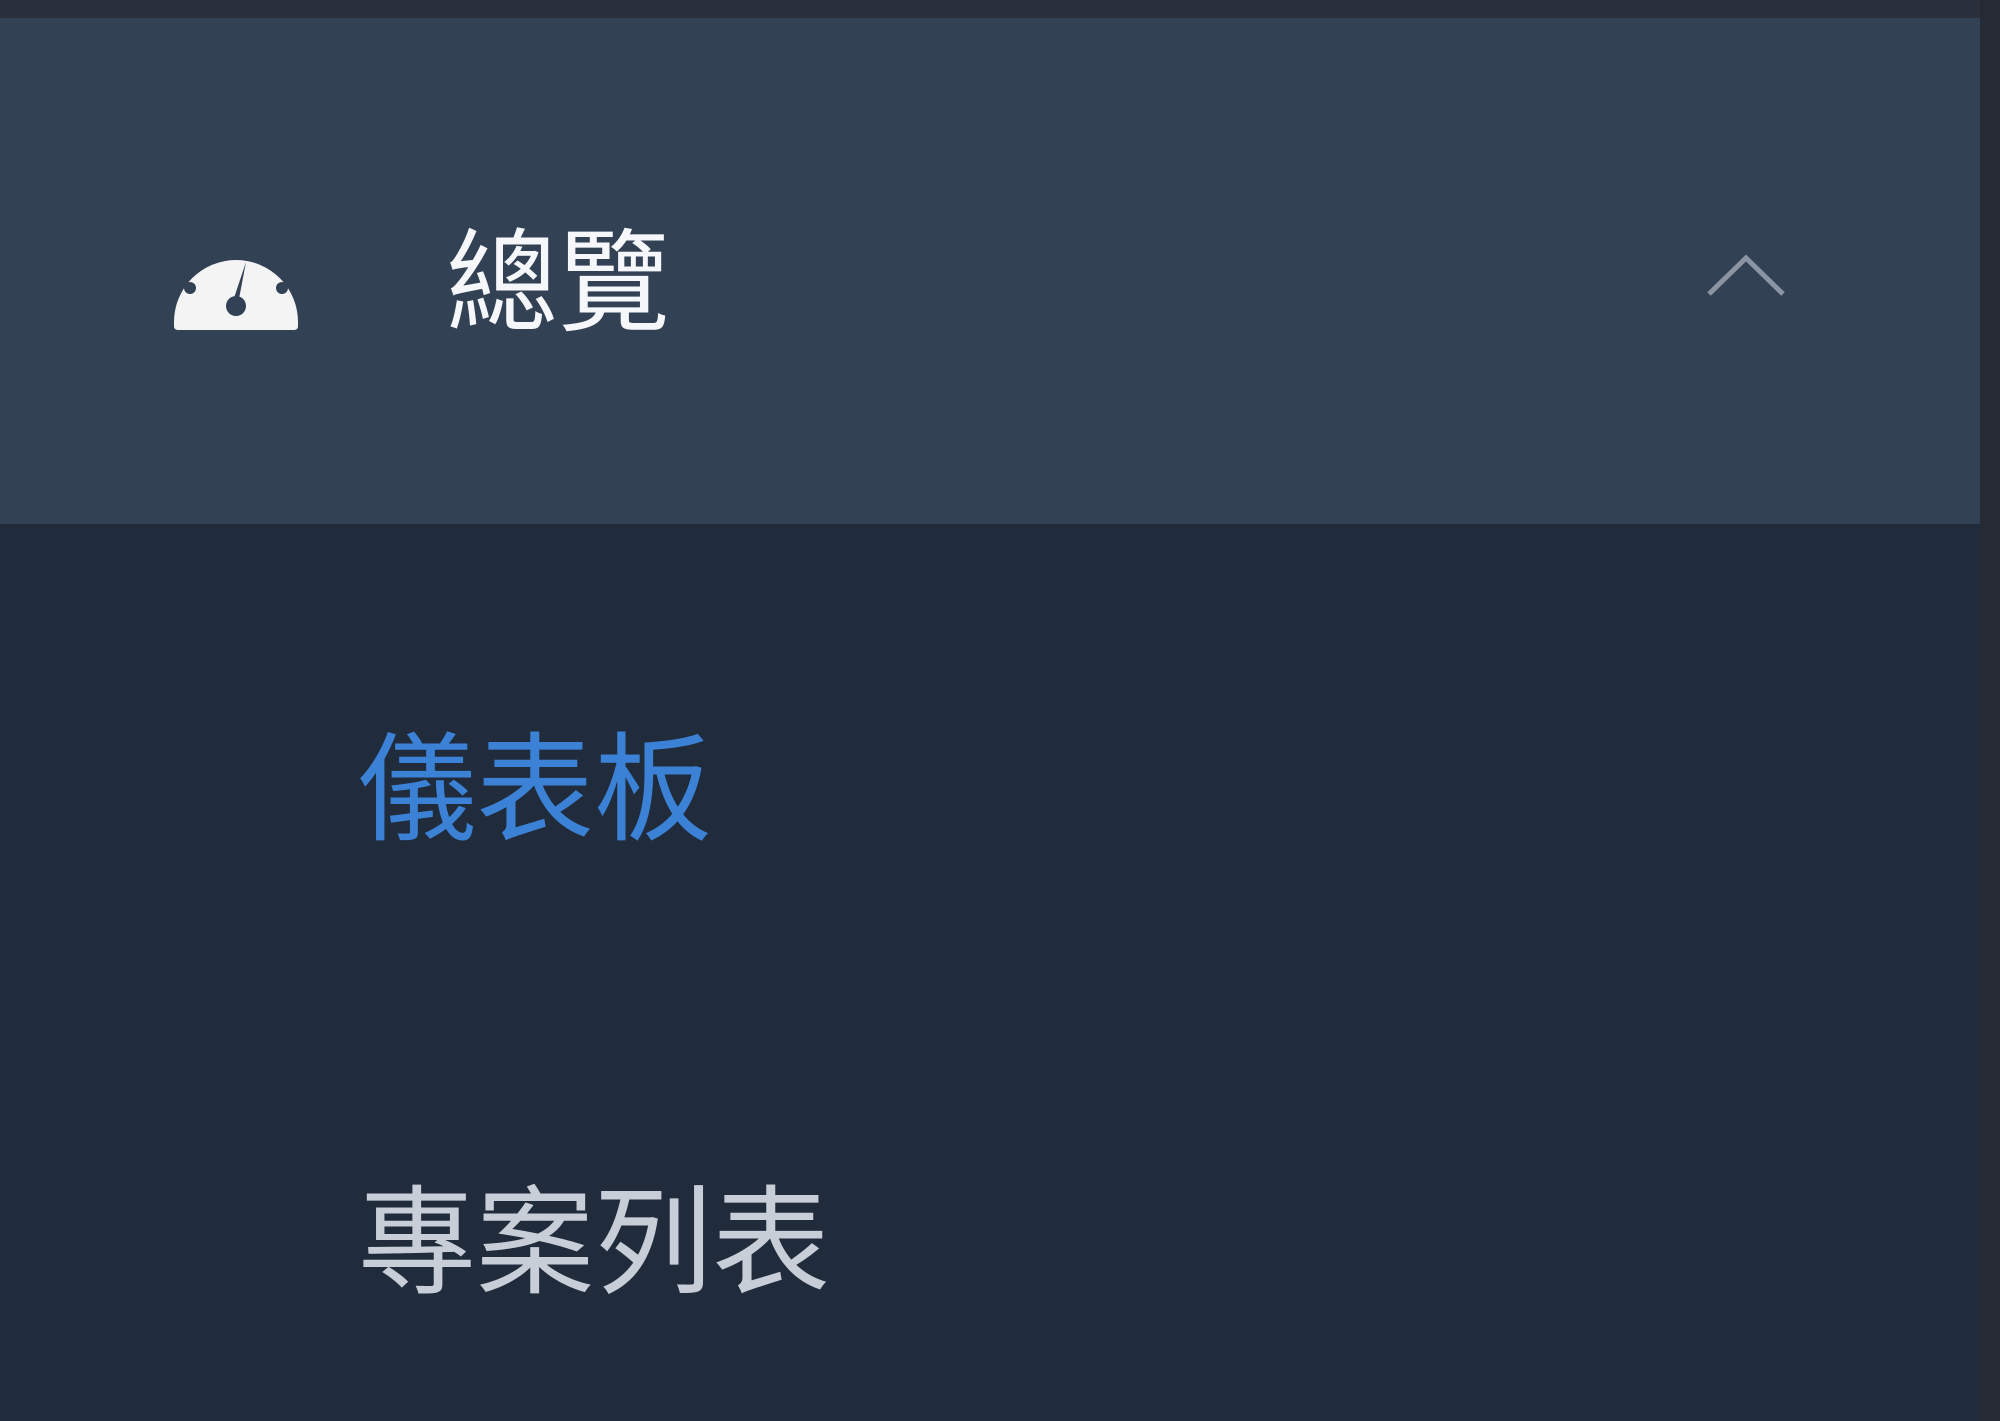 This screenshot has width=2000, height=1421. I want to click on menu-item-dashboard: 儀表板, so click(990, 790).